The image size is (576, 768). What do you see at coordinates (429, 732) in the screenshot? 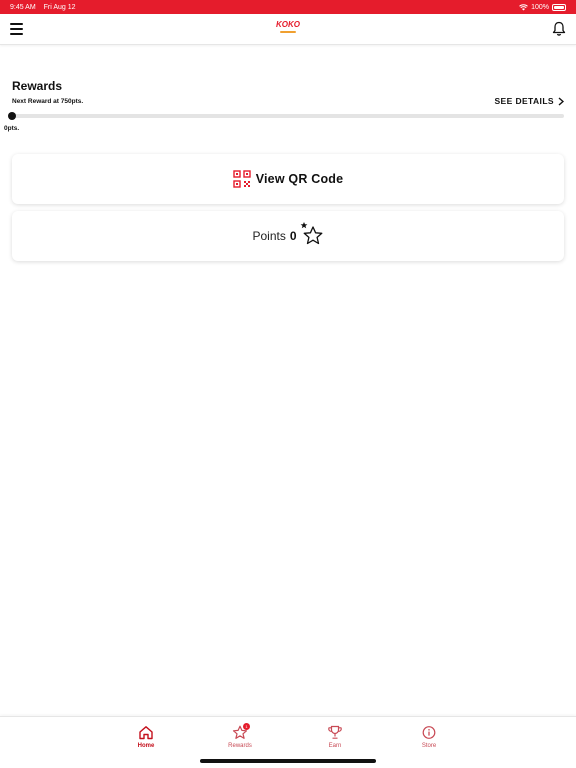
I see `info-icon` at bounding box center [429, 732].